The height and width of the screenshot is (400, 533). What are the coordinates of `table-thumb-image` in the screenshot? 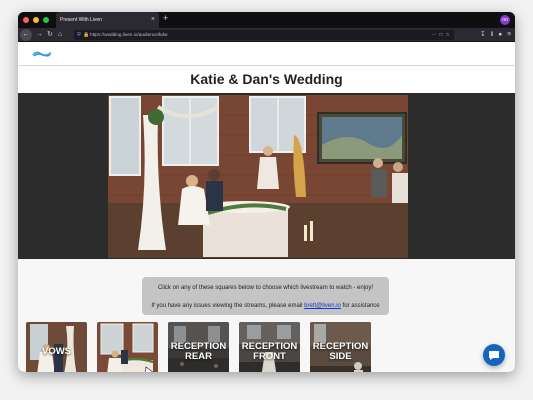 It's located at (127, 347).